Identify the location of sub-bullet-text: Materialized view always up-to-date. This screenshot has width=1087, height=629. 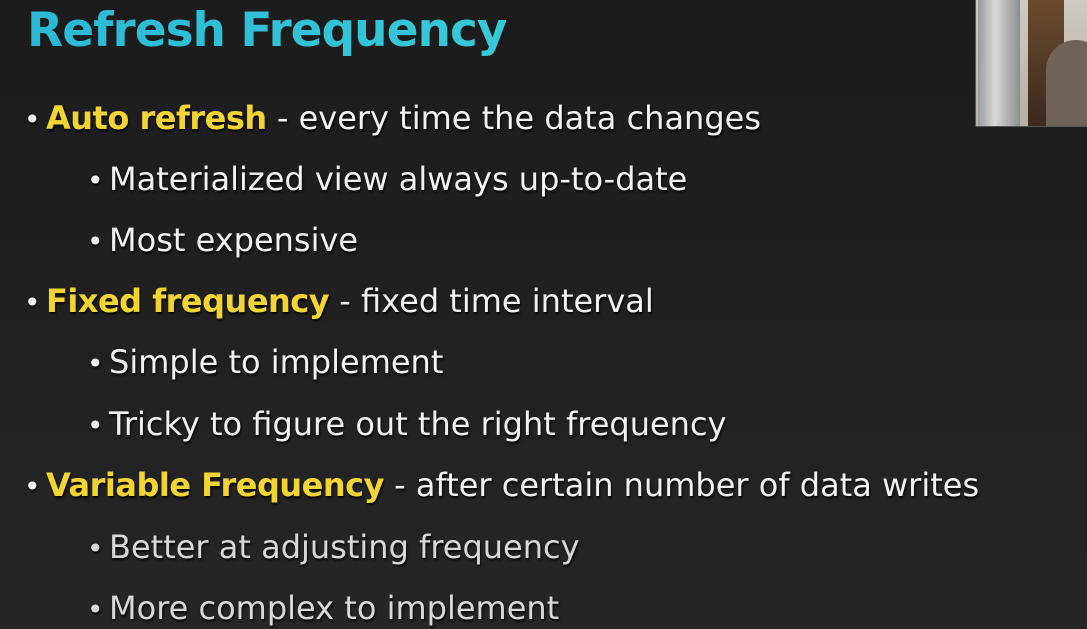
(398, 179).